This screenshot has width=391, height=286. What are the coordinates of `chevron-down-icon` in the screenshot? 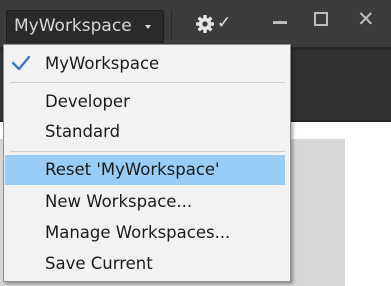 It's located at (148, 27).